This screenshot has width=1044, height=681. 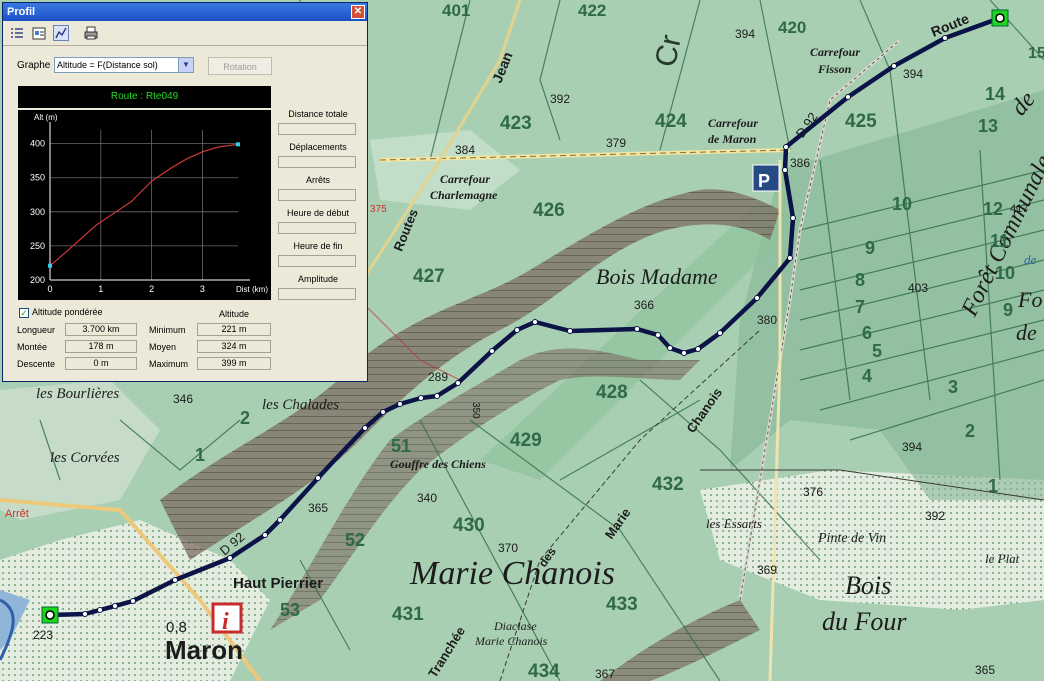 I want to click on label-6: 6, so click(x=867, y=333).